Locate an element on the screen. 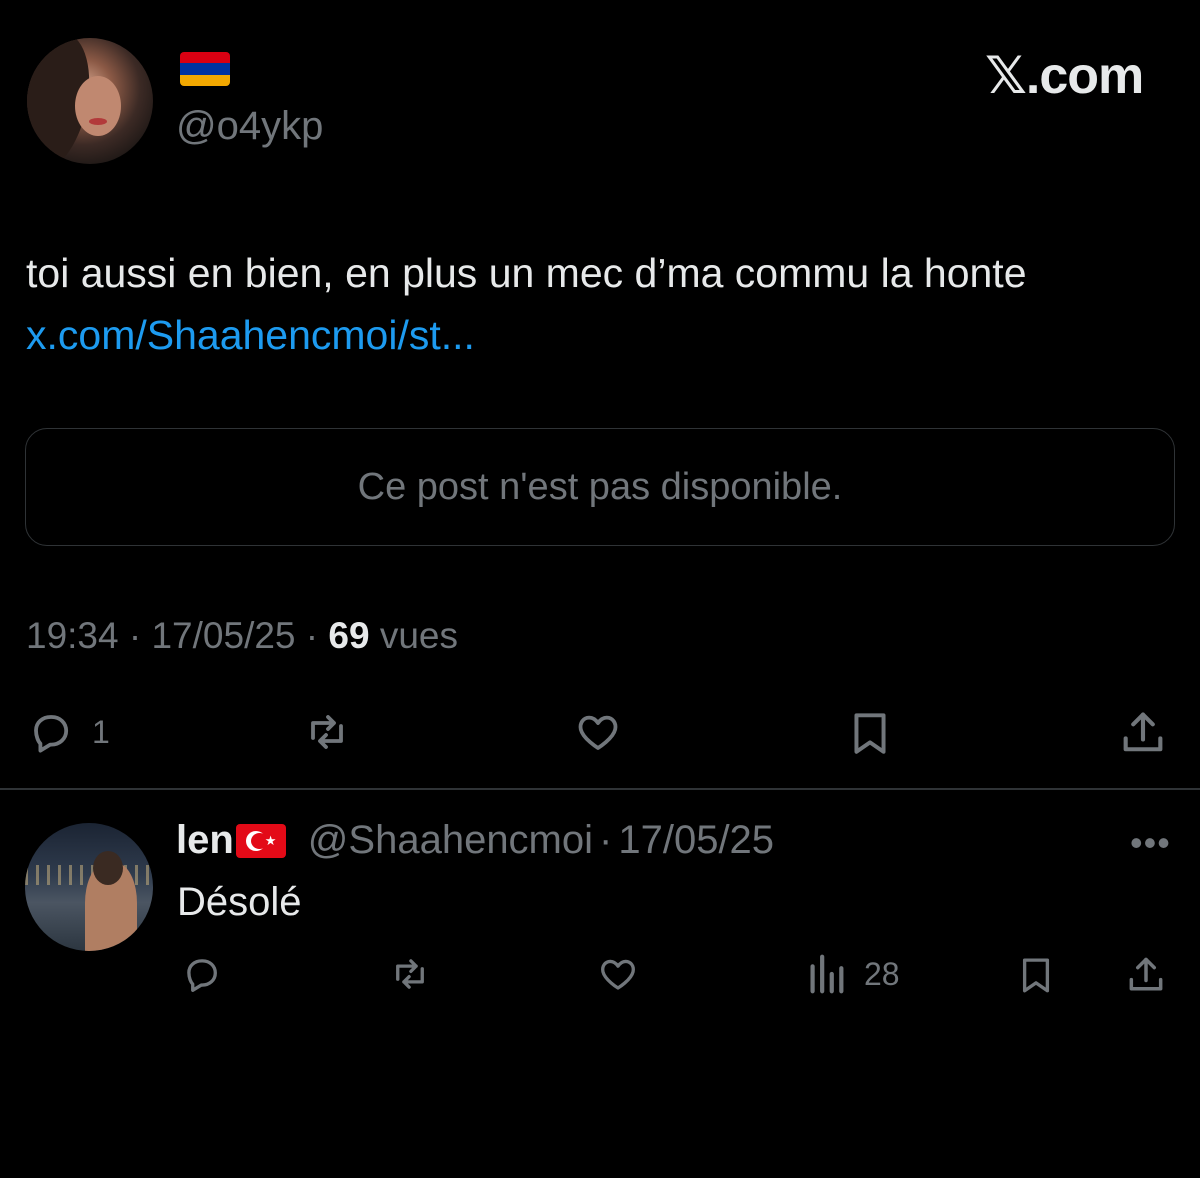 The height and width of the screenshot is (1178, 1200). reply-share-button is located at coordinates (1146, 975).